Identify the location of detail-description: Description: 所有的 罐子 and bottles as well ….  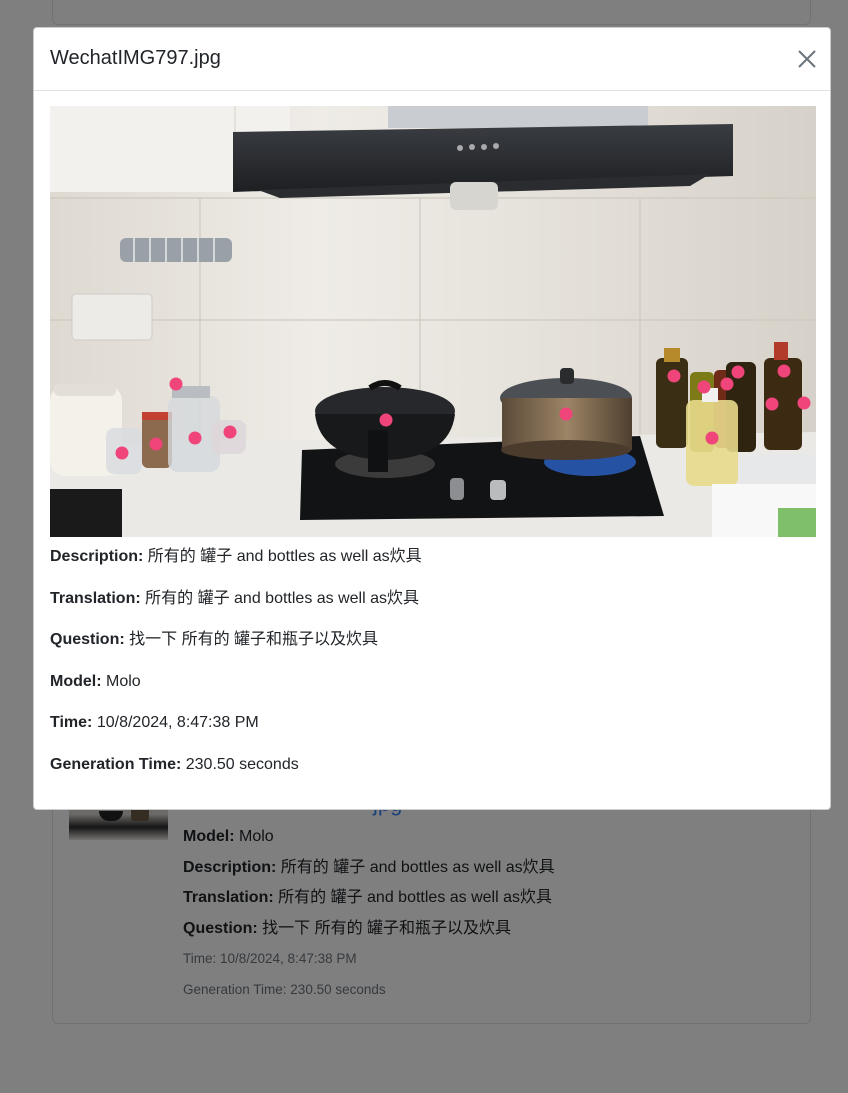
(236, 556).